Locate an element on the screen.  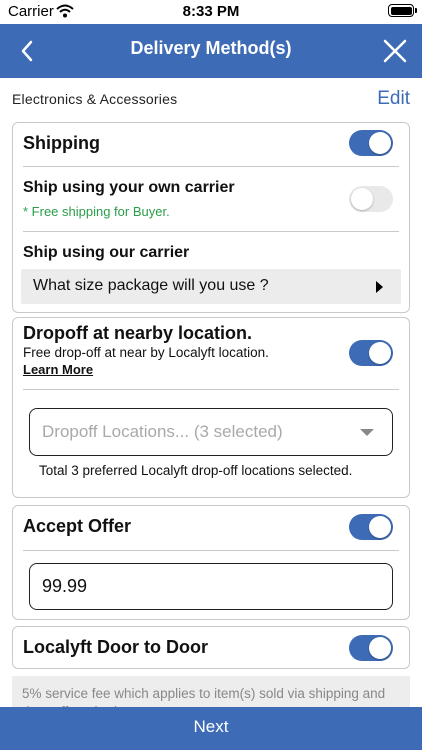
close-icon is located at coordinates (395, 51).